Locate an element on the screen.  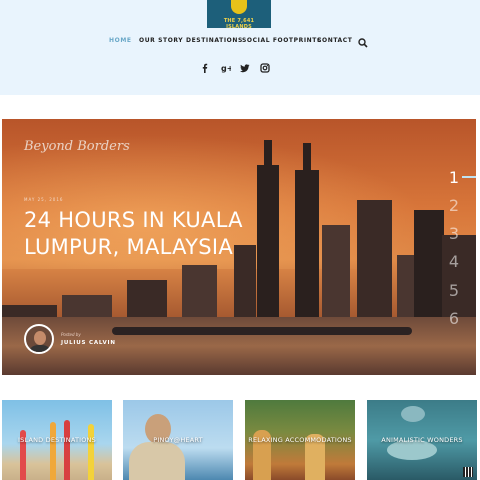
card-label: PINOY@HEART is located at coordinates (178, 440).